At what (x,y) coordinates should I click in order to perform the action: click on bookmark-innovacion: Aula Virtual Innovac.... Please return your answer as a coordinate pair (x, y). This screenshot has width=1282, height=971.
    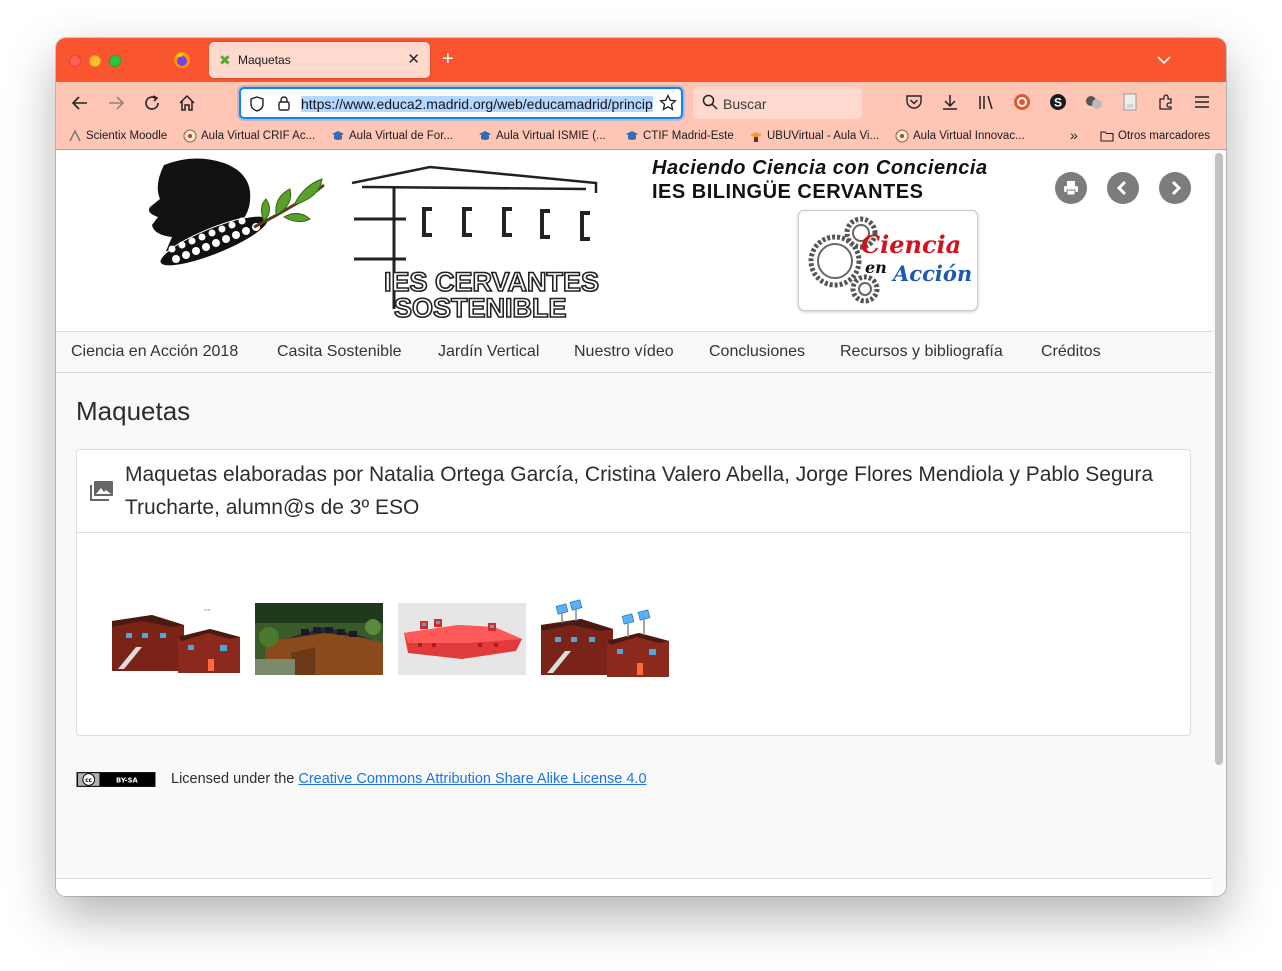
    Looking at the image, I should click on (960, 136).